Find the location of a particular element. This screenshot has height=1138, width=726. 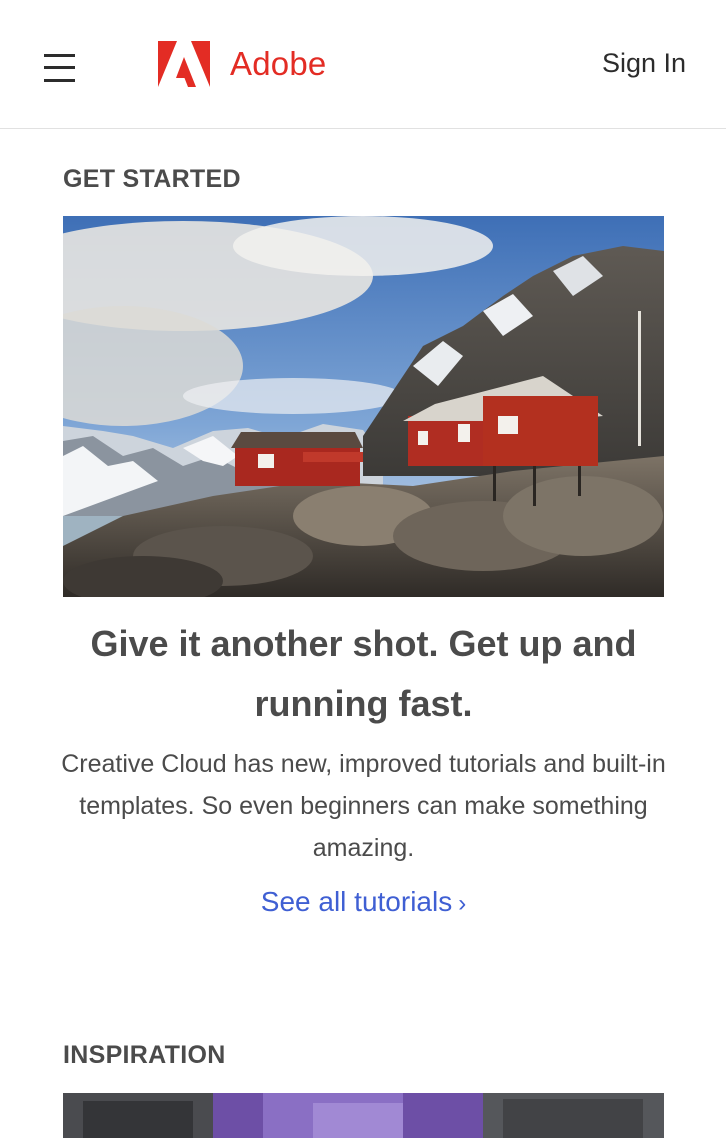

hamburger-menu-icon is located at coordinates (60, 68).